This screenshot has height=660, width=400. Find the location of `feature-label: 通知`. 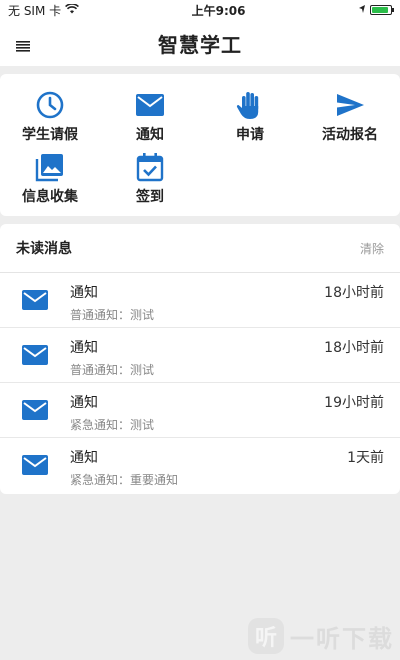

feature-label: 通知 is located at coordinates (150, 135).